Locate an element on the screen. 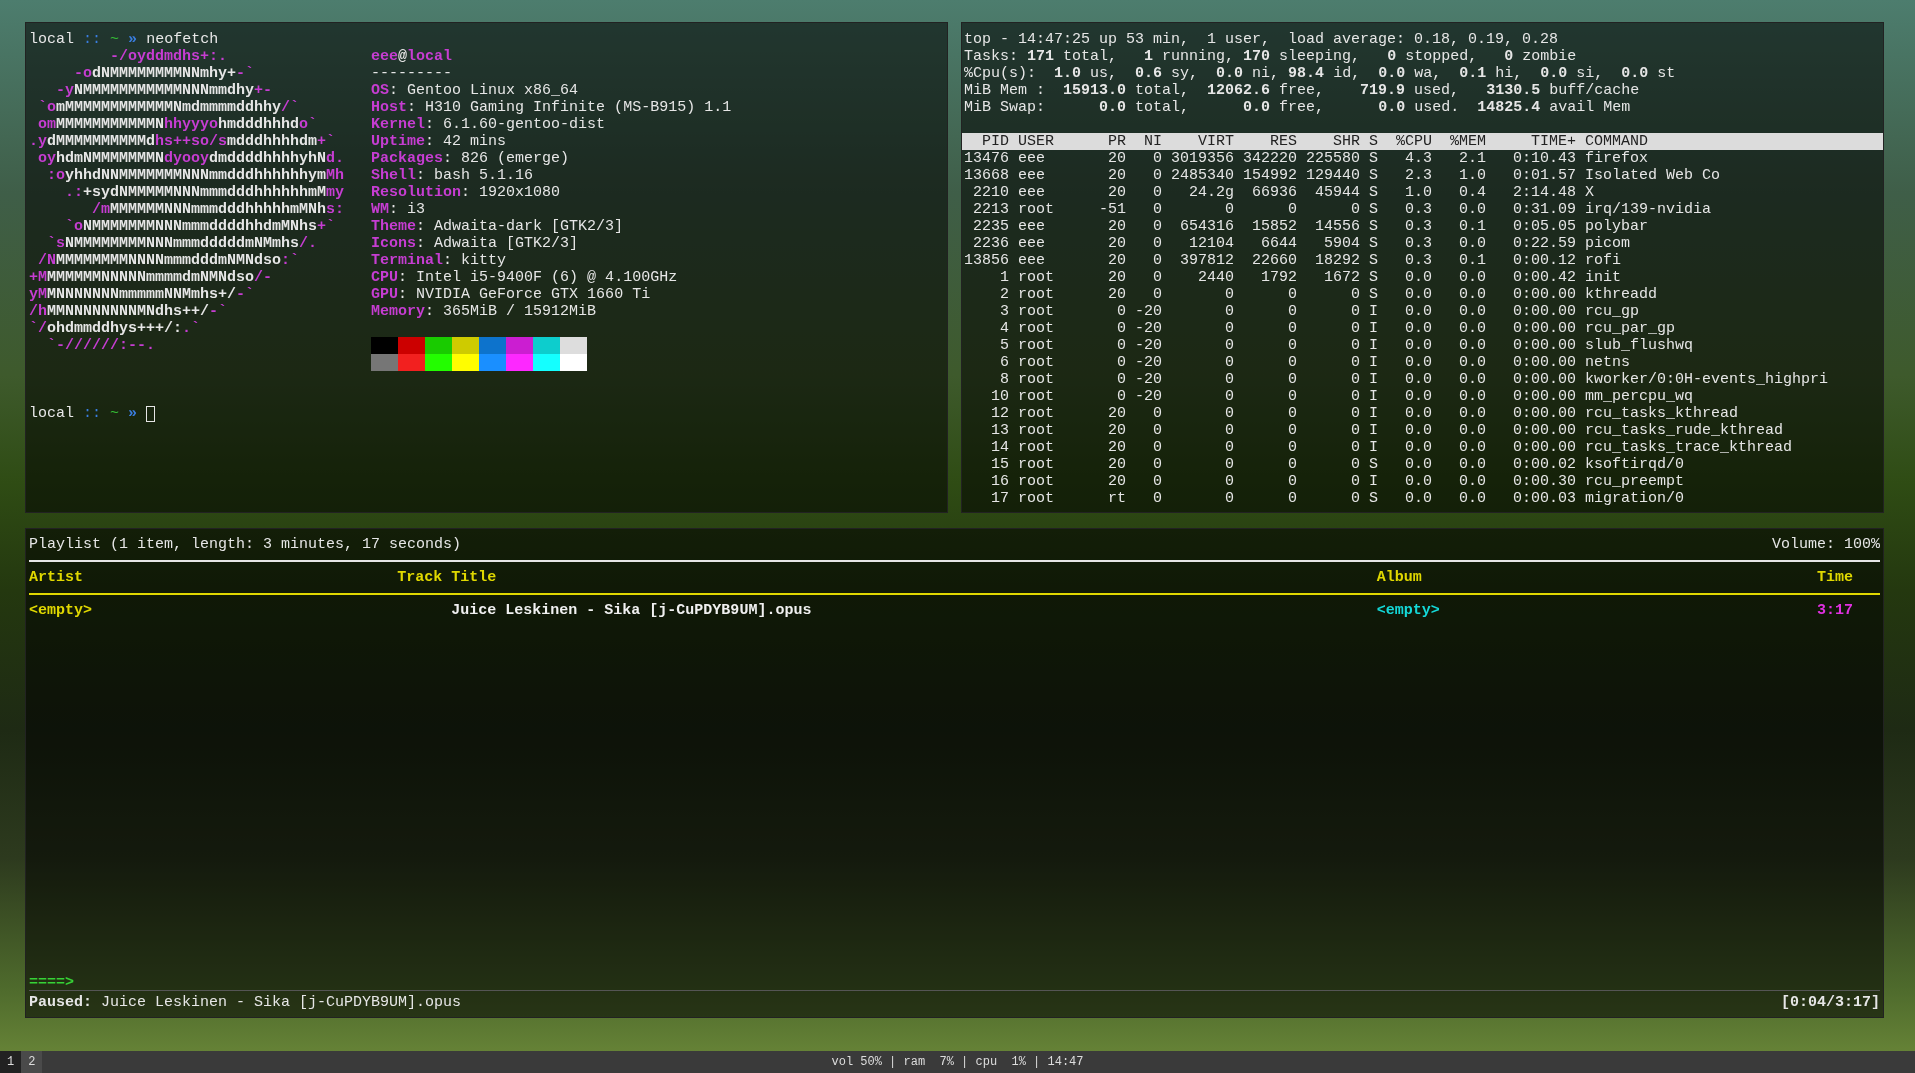 This screenshot has height=1073, width=1915. table-cell-text: kthreadd is located at coordinates (1621, 294).